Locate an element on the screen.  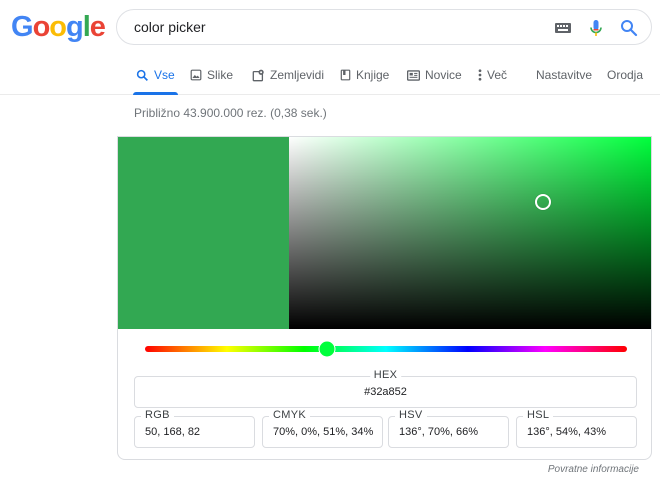
tab-more: Več is located at coordinates (492, 75).